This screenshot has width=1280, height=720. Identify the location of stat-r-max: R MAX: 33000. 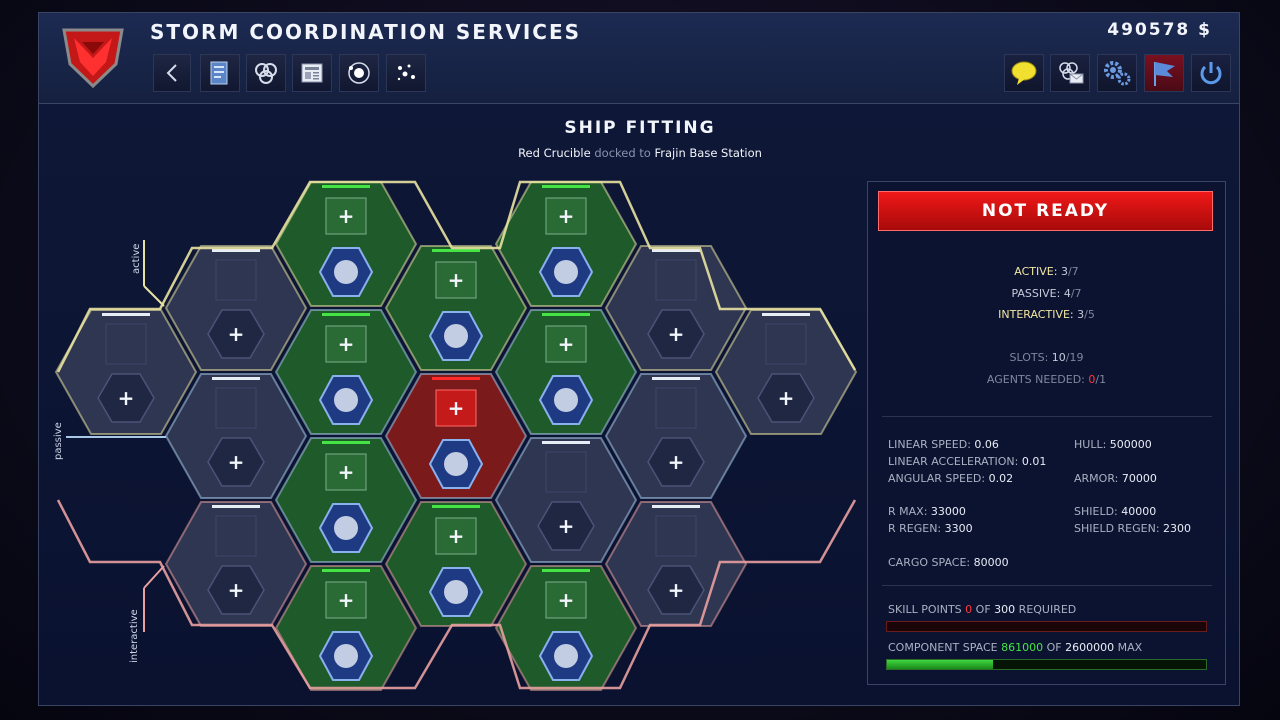
(927, 511).